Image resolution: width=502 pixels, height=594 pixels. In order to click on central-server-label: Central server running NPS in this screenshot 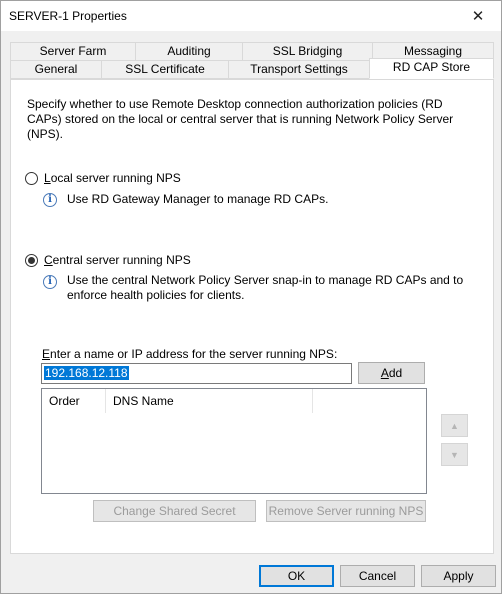, I will do `click(117, 260)`.